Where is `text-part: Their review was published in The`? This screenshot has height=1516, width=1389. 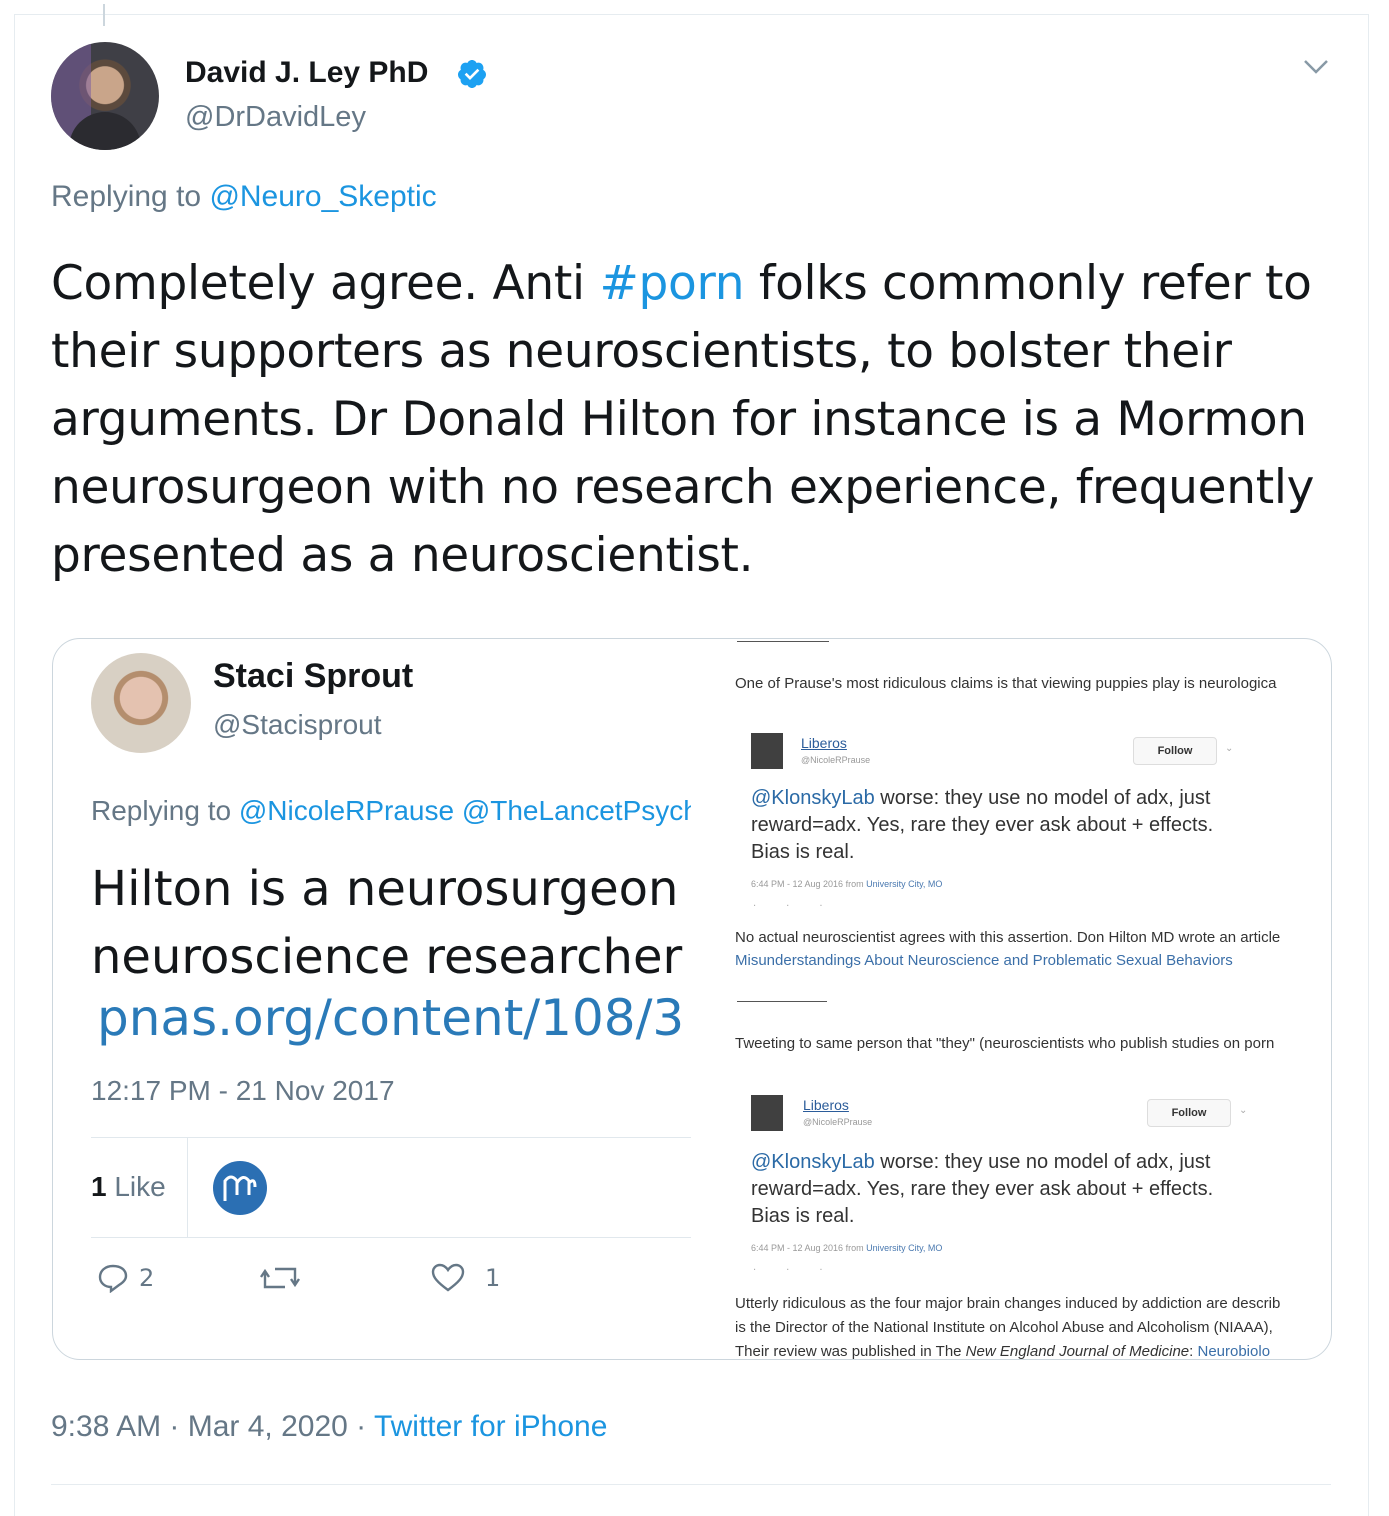 text-part: Their review was published in The is located at coordinates (850, 1351).